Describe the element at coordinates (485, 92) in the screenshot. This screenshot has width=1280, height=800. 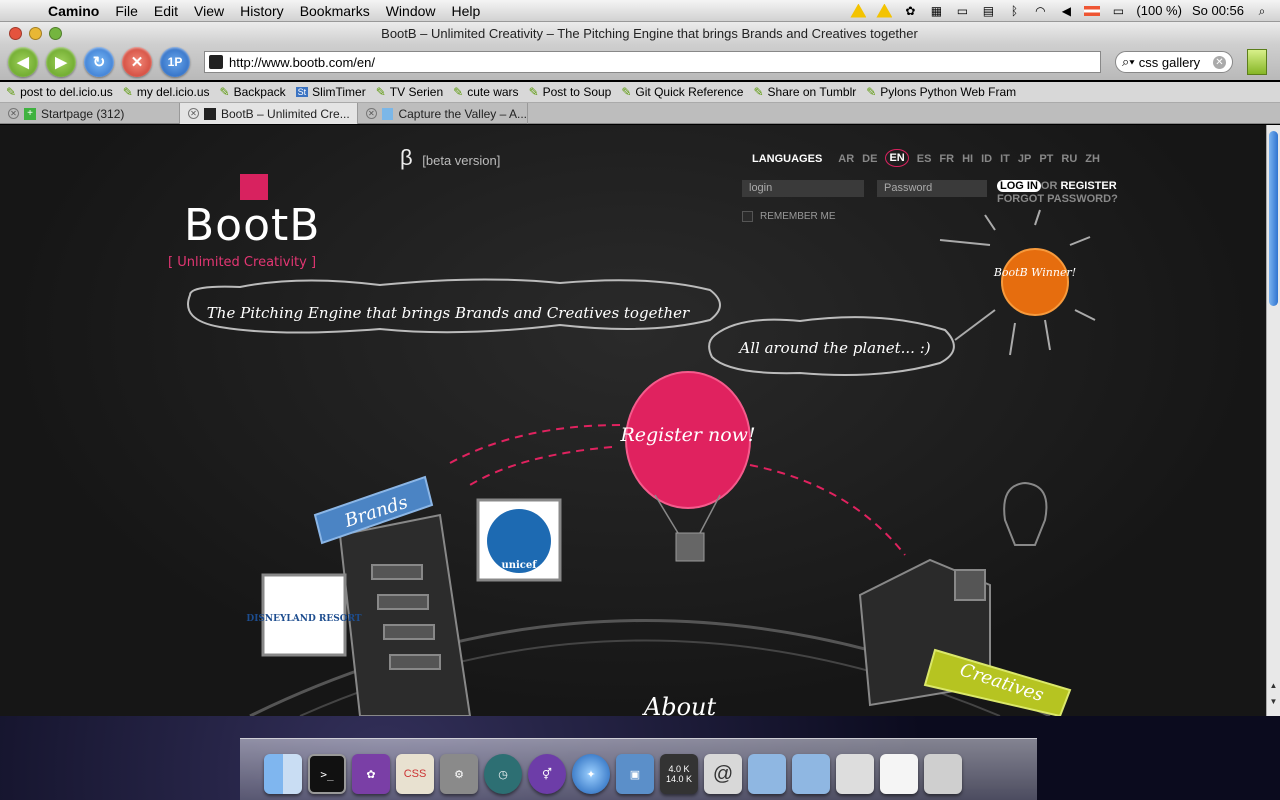
I see `bookmark-item: ✎ cute wars` at that location.